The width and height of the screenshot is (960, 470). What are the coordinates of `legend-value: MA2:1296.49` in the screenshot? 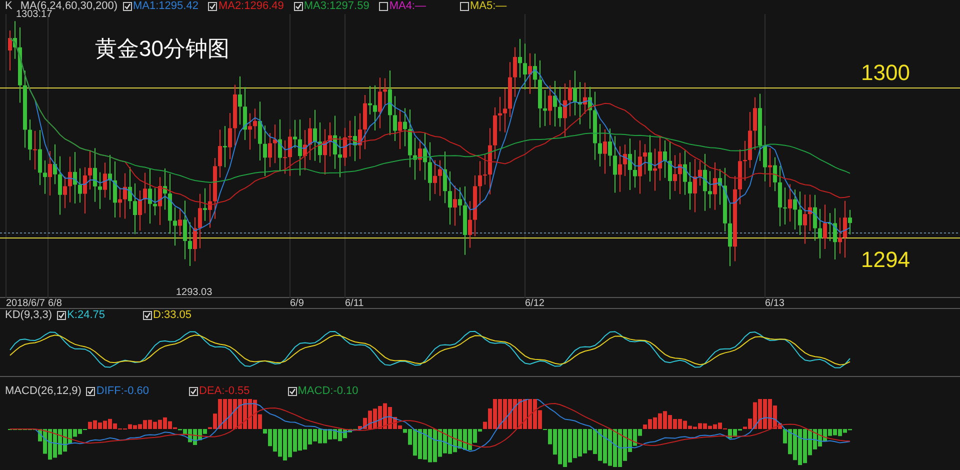 It's located at (251, 6).